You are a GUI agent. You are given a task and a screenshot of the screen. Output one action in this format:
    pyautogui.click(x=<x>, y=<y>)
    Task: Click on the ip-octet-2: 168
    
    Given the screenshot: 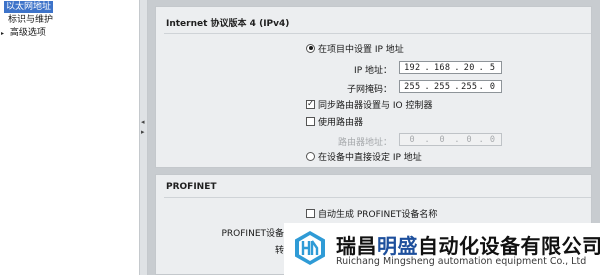 What is the action you would take?
    pyautogui.click(x=442, y=67)
    